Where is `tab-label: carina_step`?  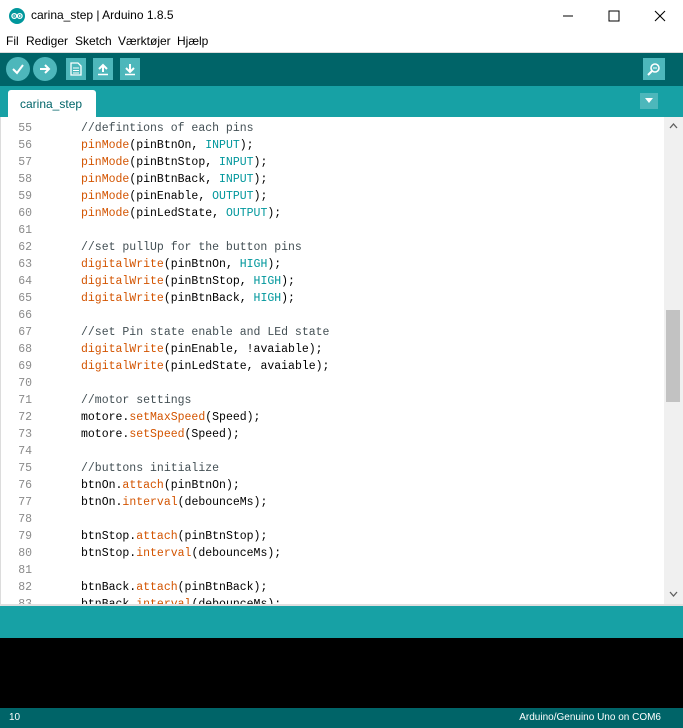 tab-label: carina_step is located at coordinates (51, 104).